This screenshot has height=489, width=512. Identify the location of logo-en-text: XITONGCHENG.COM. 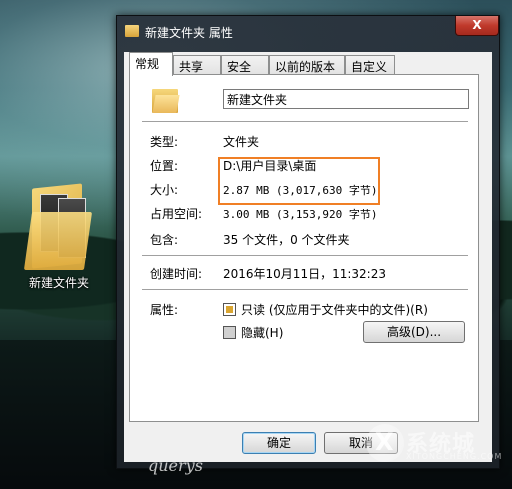
(454, 456).